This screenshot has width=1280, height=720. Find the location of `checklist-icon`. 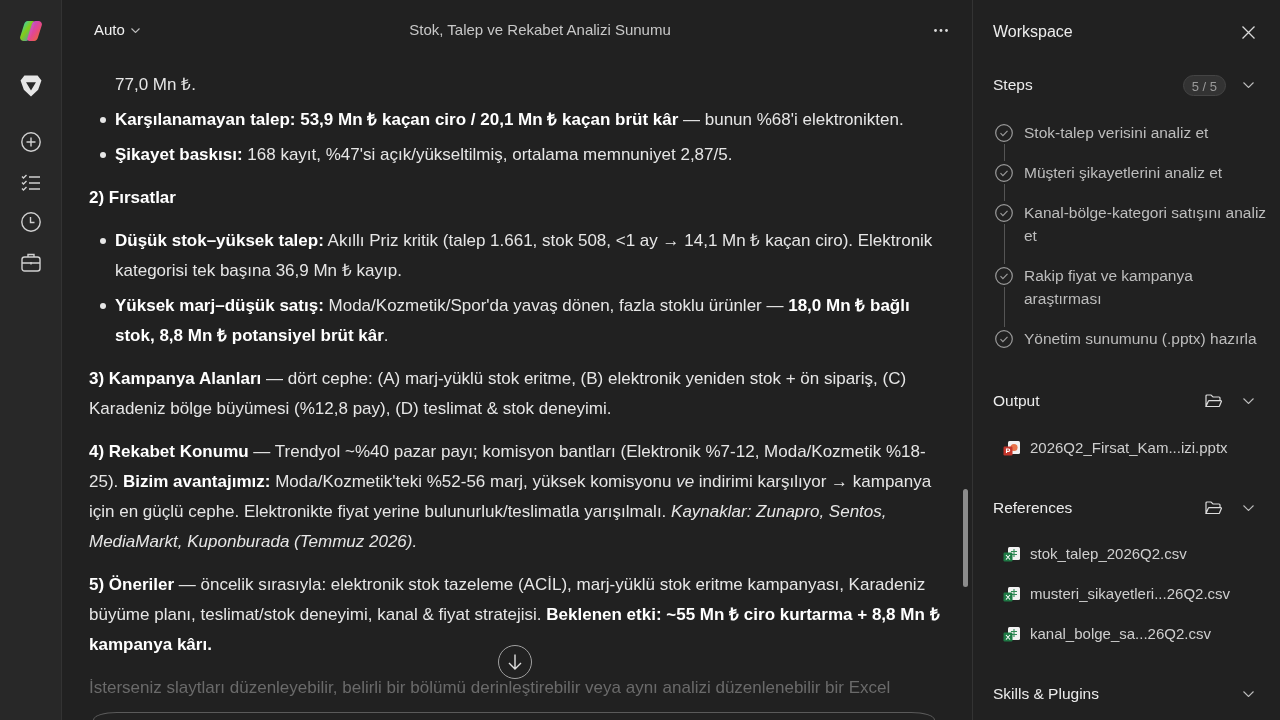

checklist-icon is located at coordinates (30, 183).